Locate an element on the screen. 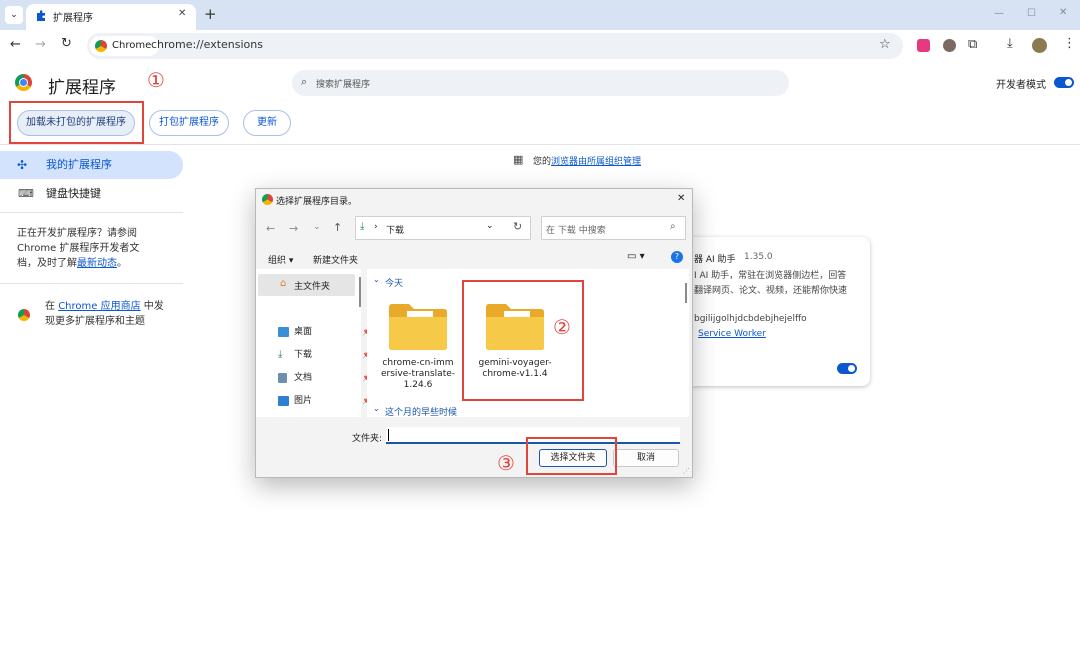 Image resolution: width=1080 pixels, height=652 pixels. annotation-2: ② is located at coordinates (562, 327).